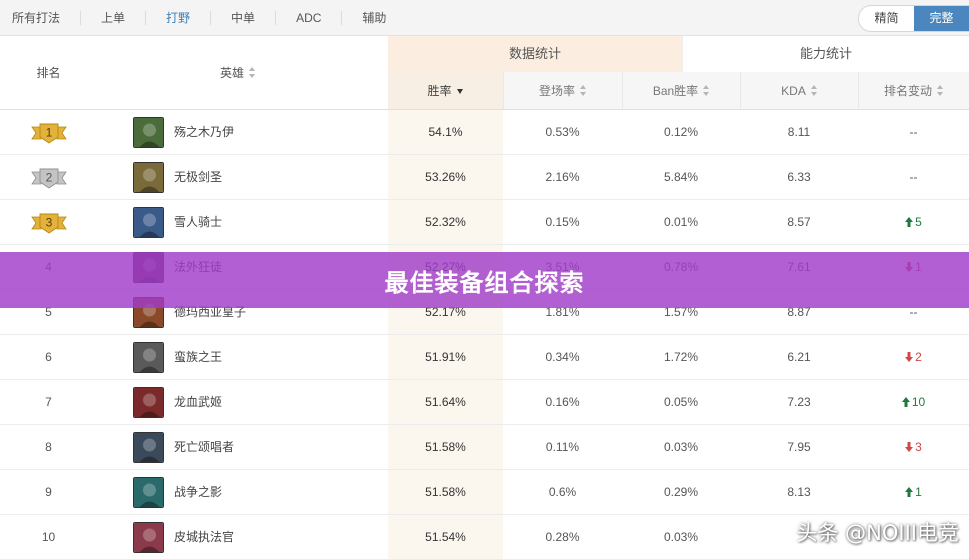 The height and width of the screenshot is (560, 969). What do you see at coordinates (112, 18) in the screenshot?
I see `tab-top: 上单` at bounding box center [112, 18].